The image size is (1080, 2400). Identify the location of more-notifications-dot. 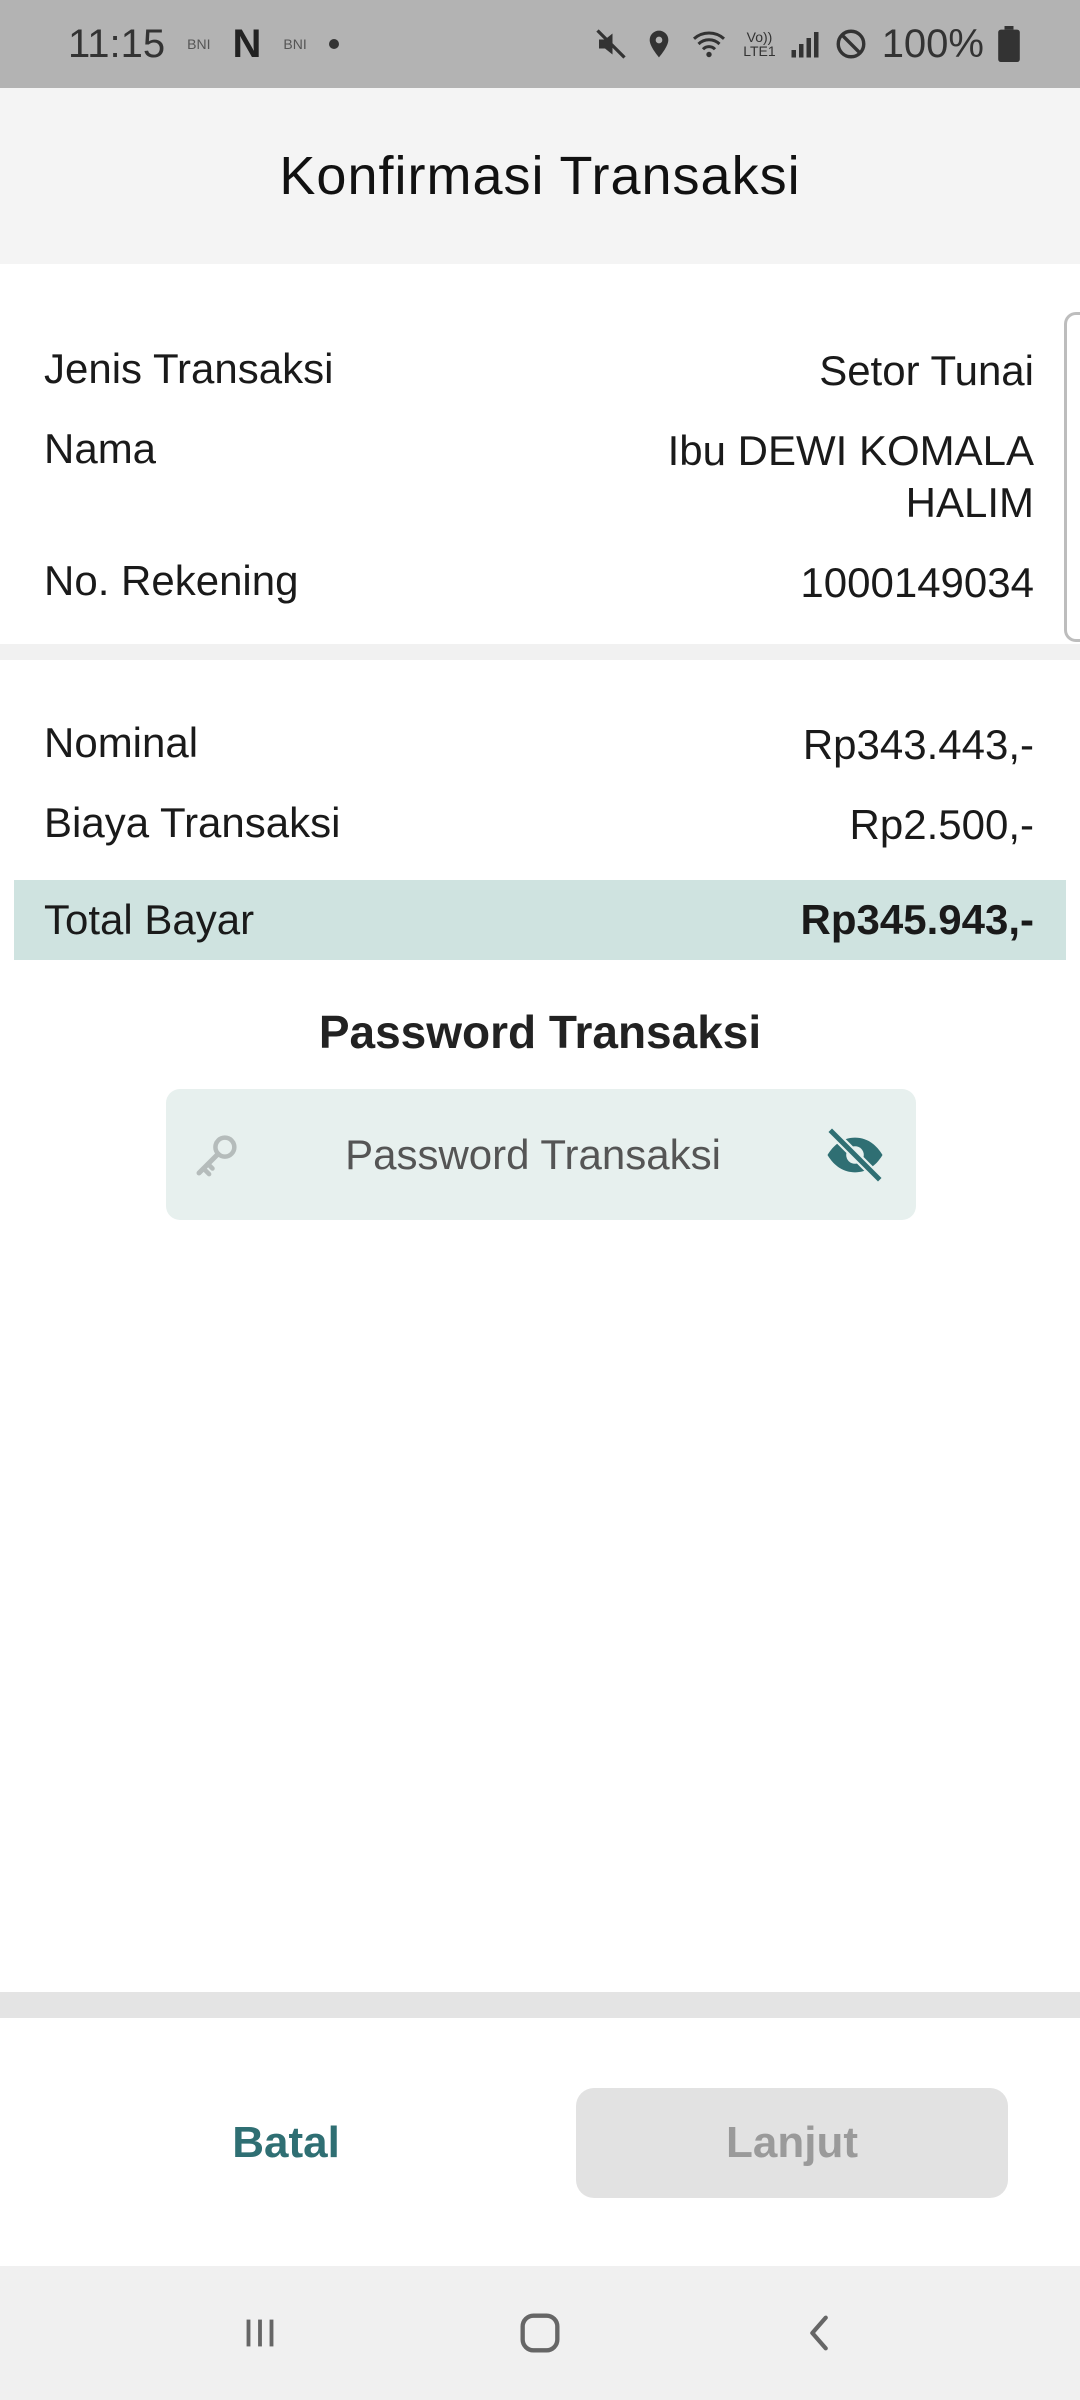
(333, 44).